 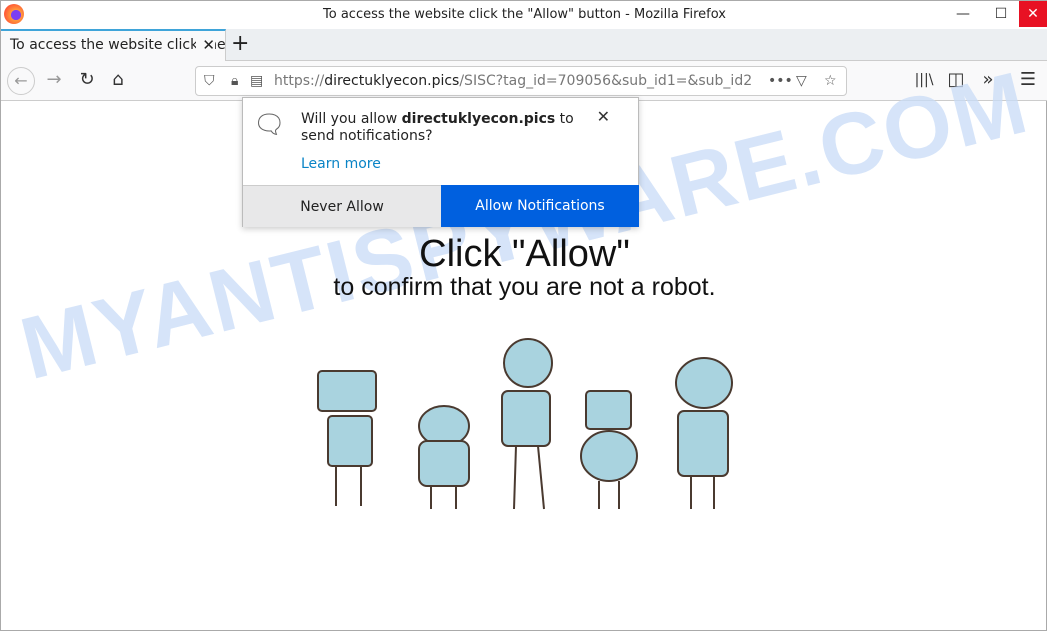 I want to click on shield-icon: ⛉, so click(x=209, y=81).